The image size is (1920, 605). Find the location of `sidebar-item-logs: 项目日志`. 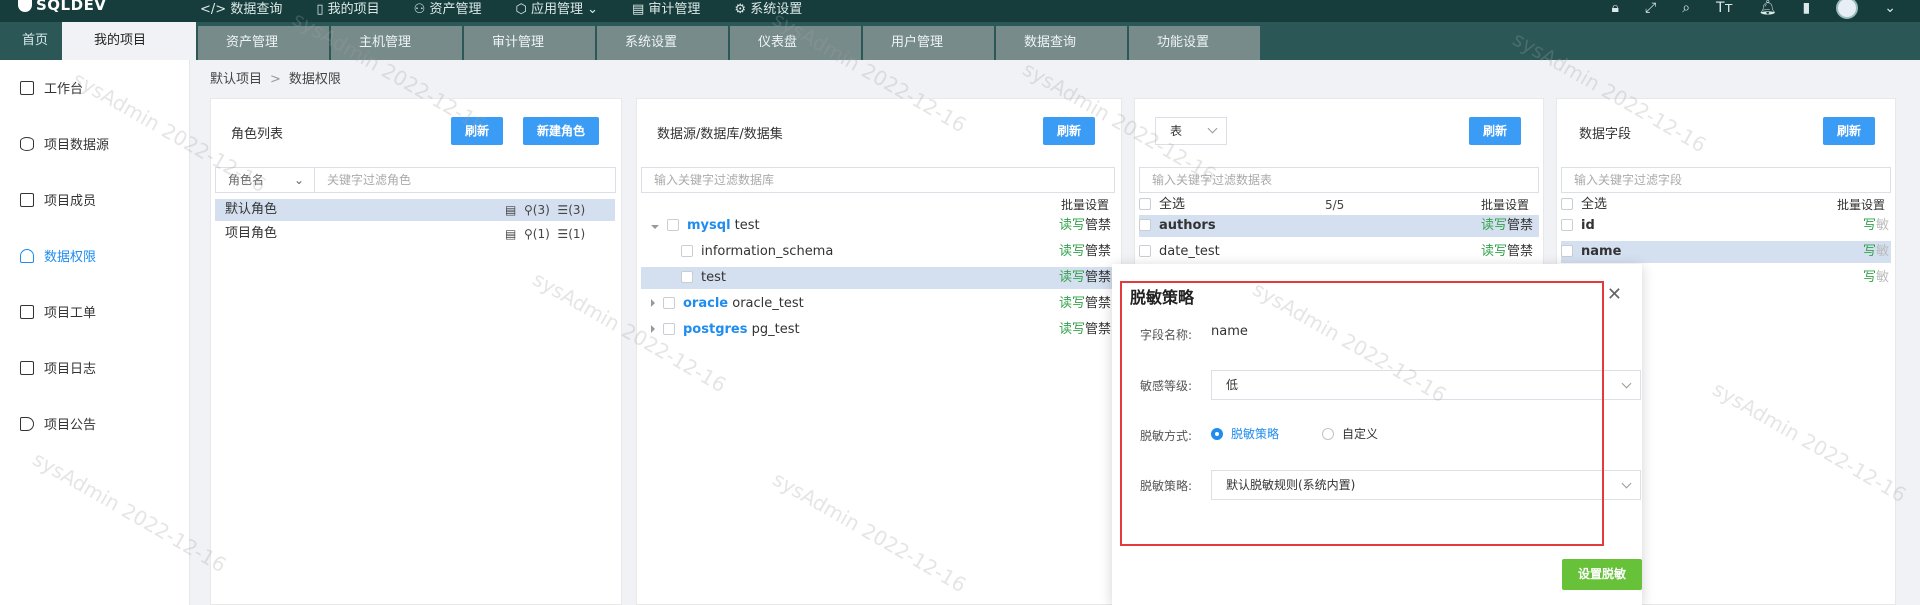

sidebar-item-logs: 项目日志 is located at coordinates (58, 367).